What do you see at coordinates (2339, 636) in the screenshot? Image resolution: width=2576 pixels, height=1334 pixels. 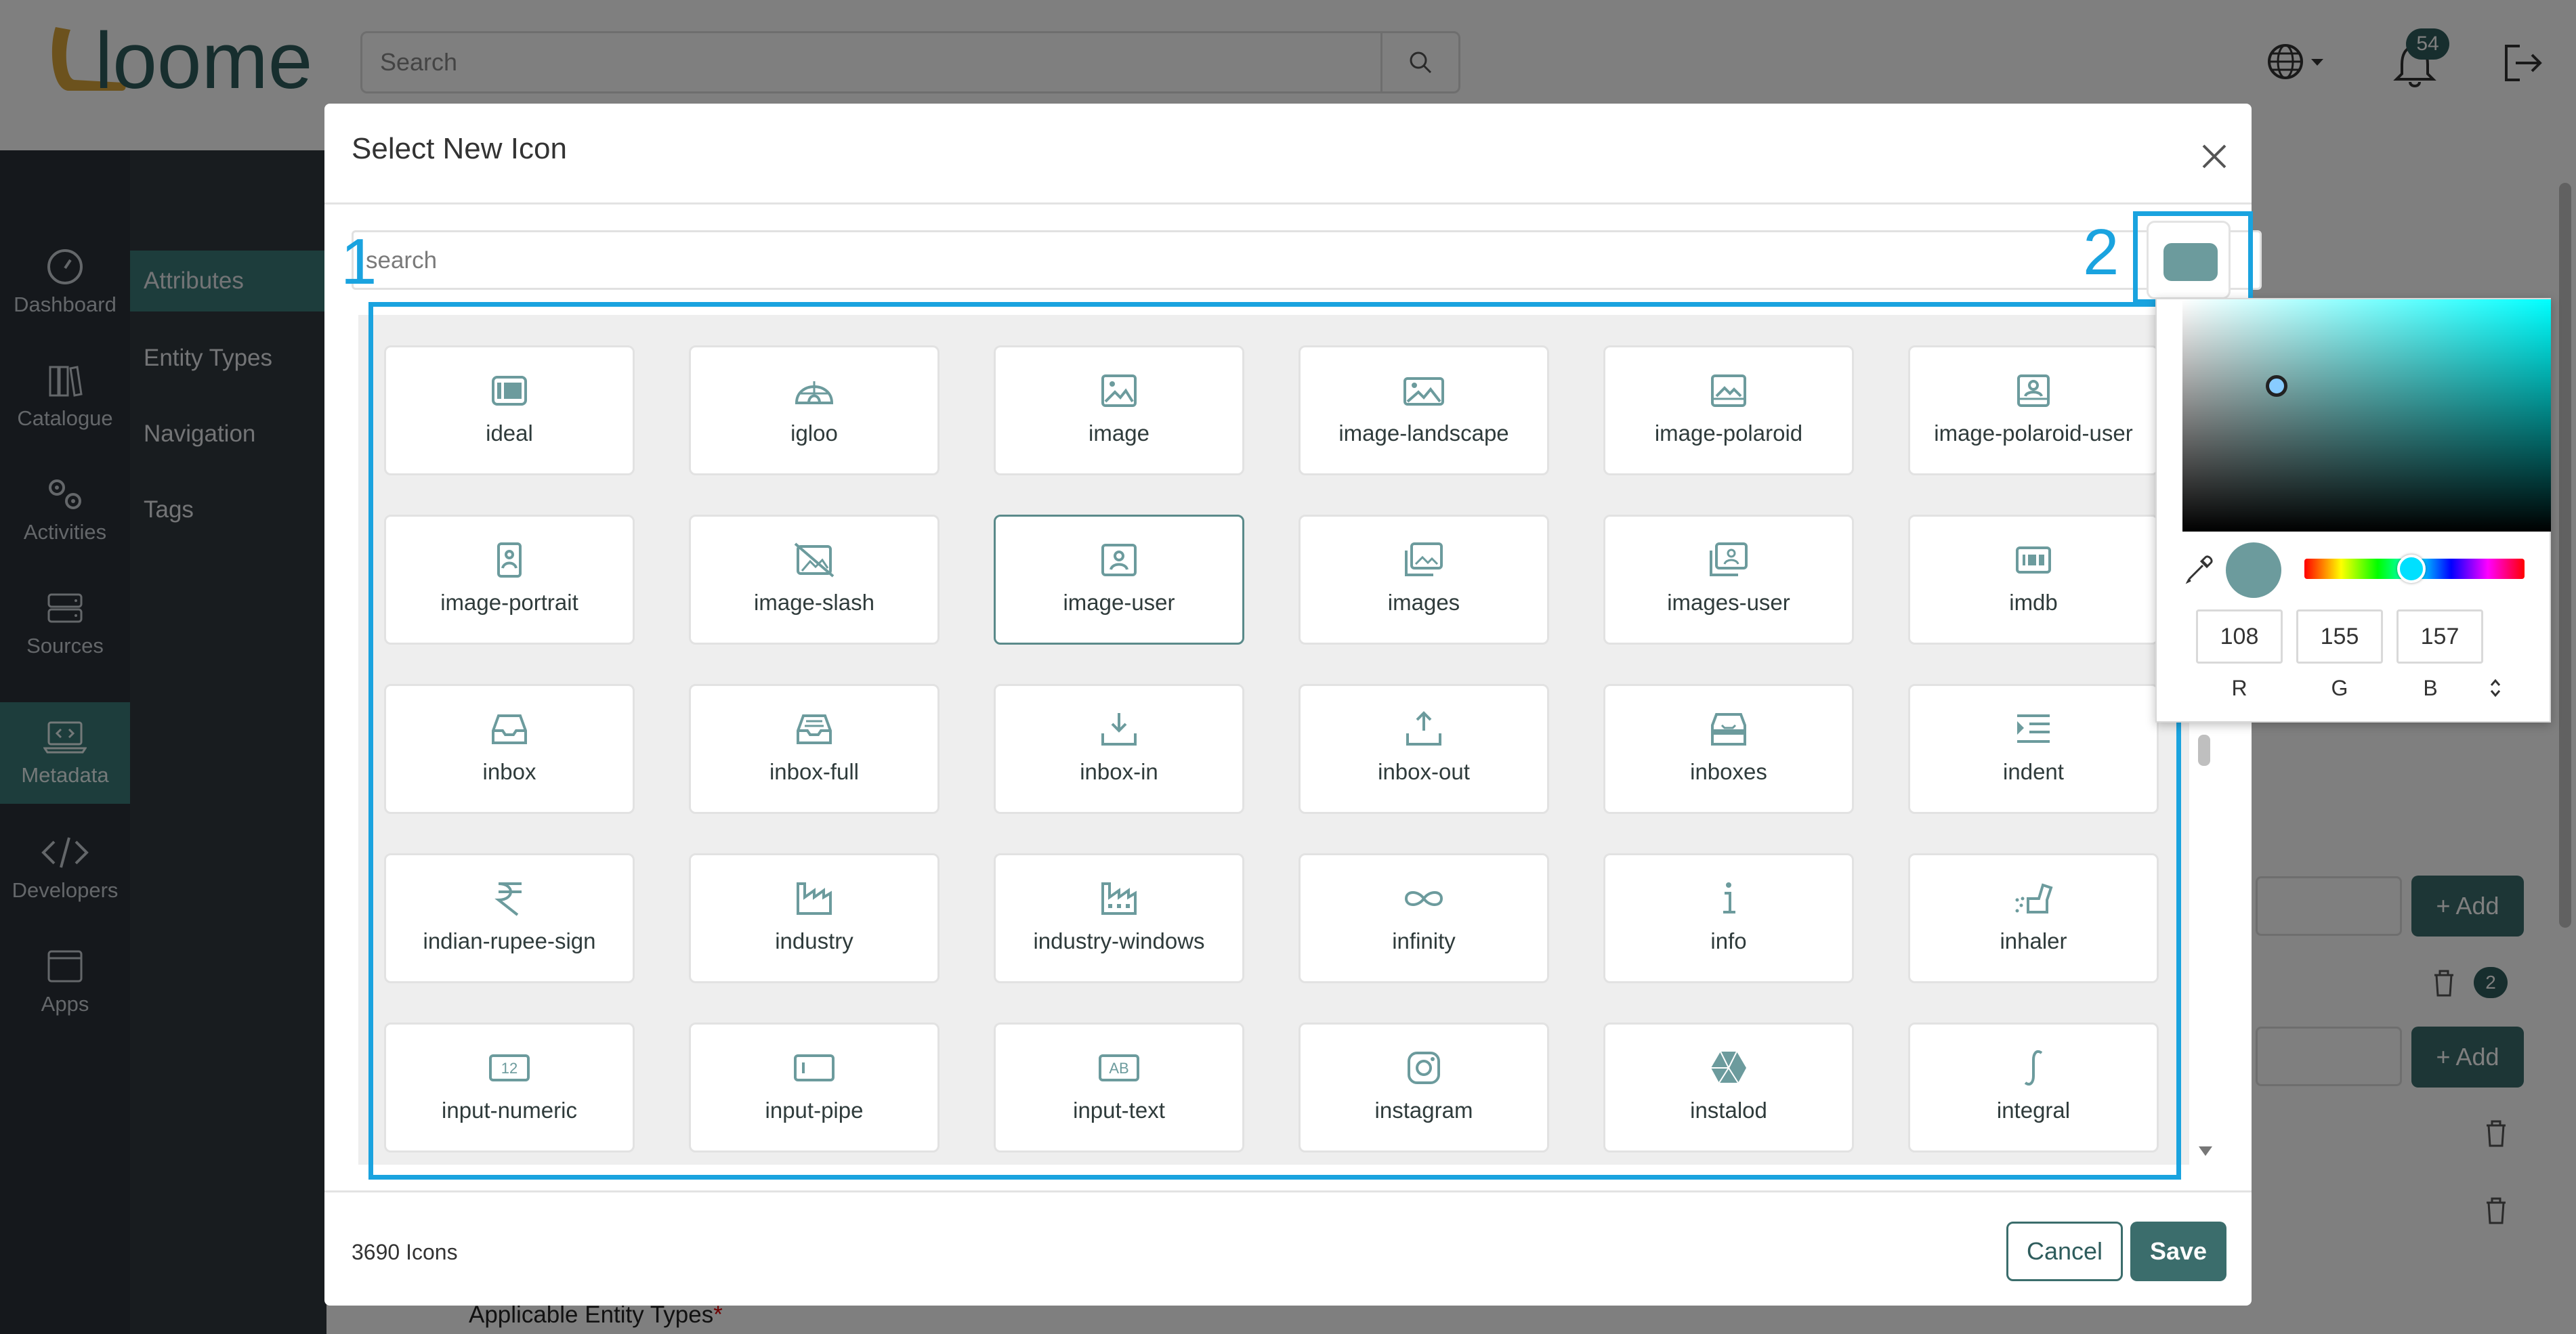 I see `green-input: 155` at bounding box center [2339, 636].